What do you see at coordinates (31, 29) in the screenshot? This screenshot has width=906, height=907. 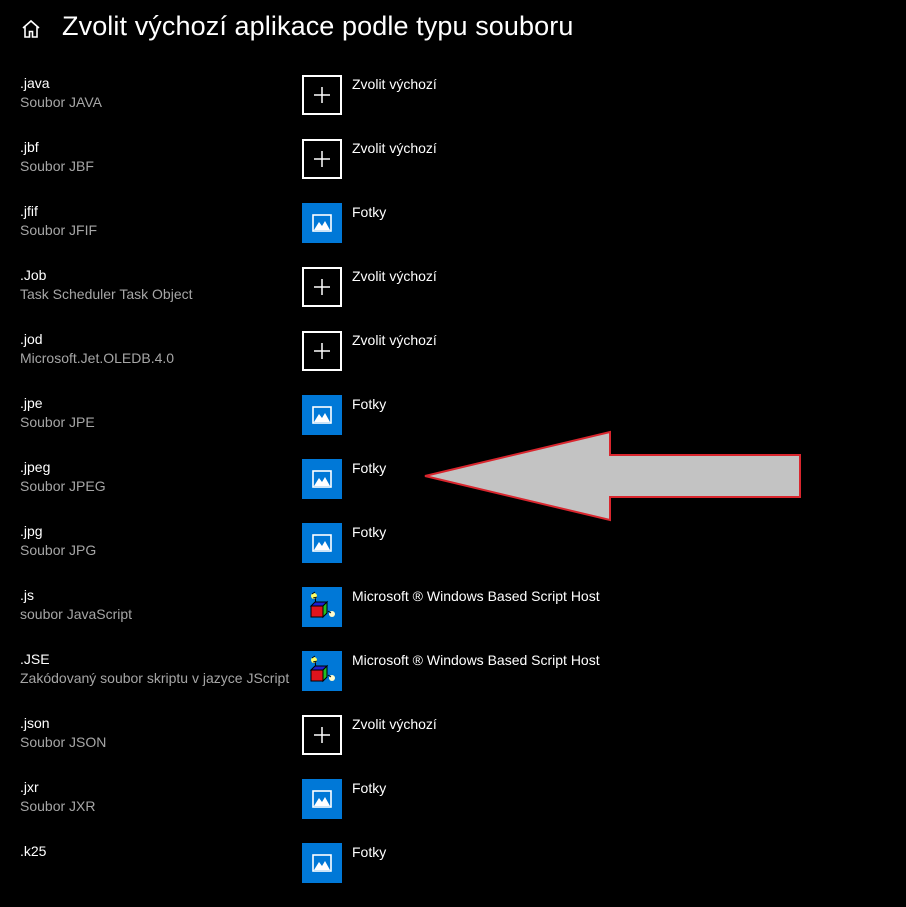 I see `home-icon` at bounding box center [31, 29].